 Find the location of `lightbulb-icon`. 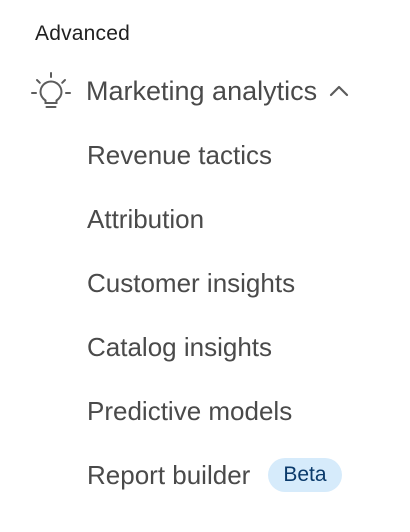

lightbulb-icon is located at coordinates (51, 91).